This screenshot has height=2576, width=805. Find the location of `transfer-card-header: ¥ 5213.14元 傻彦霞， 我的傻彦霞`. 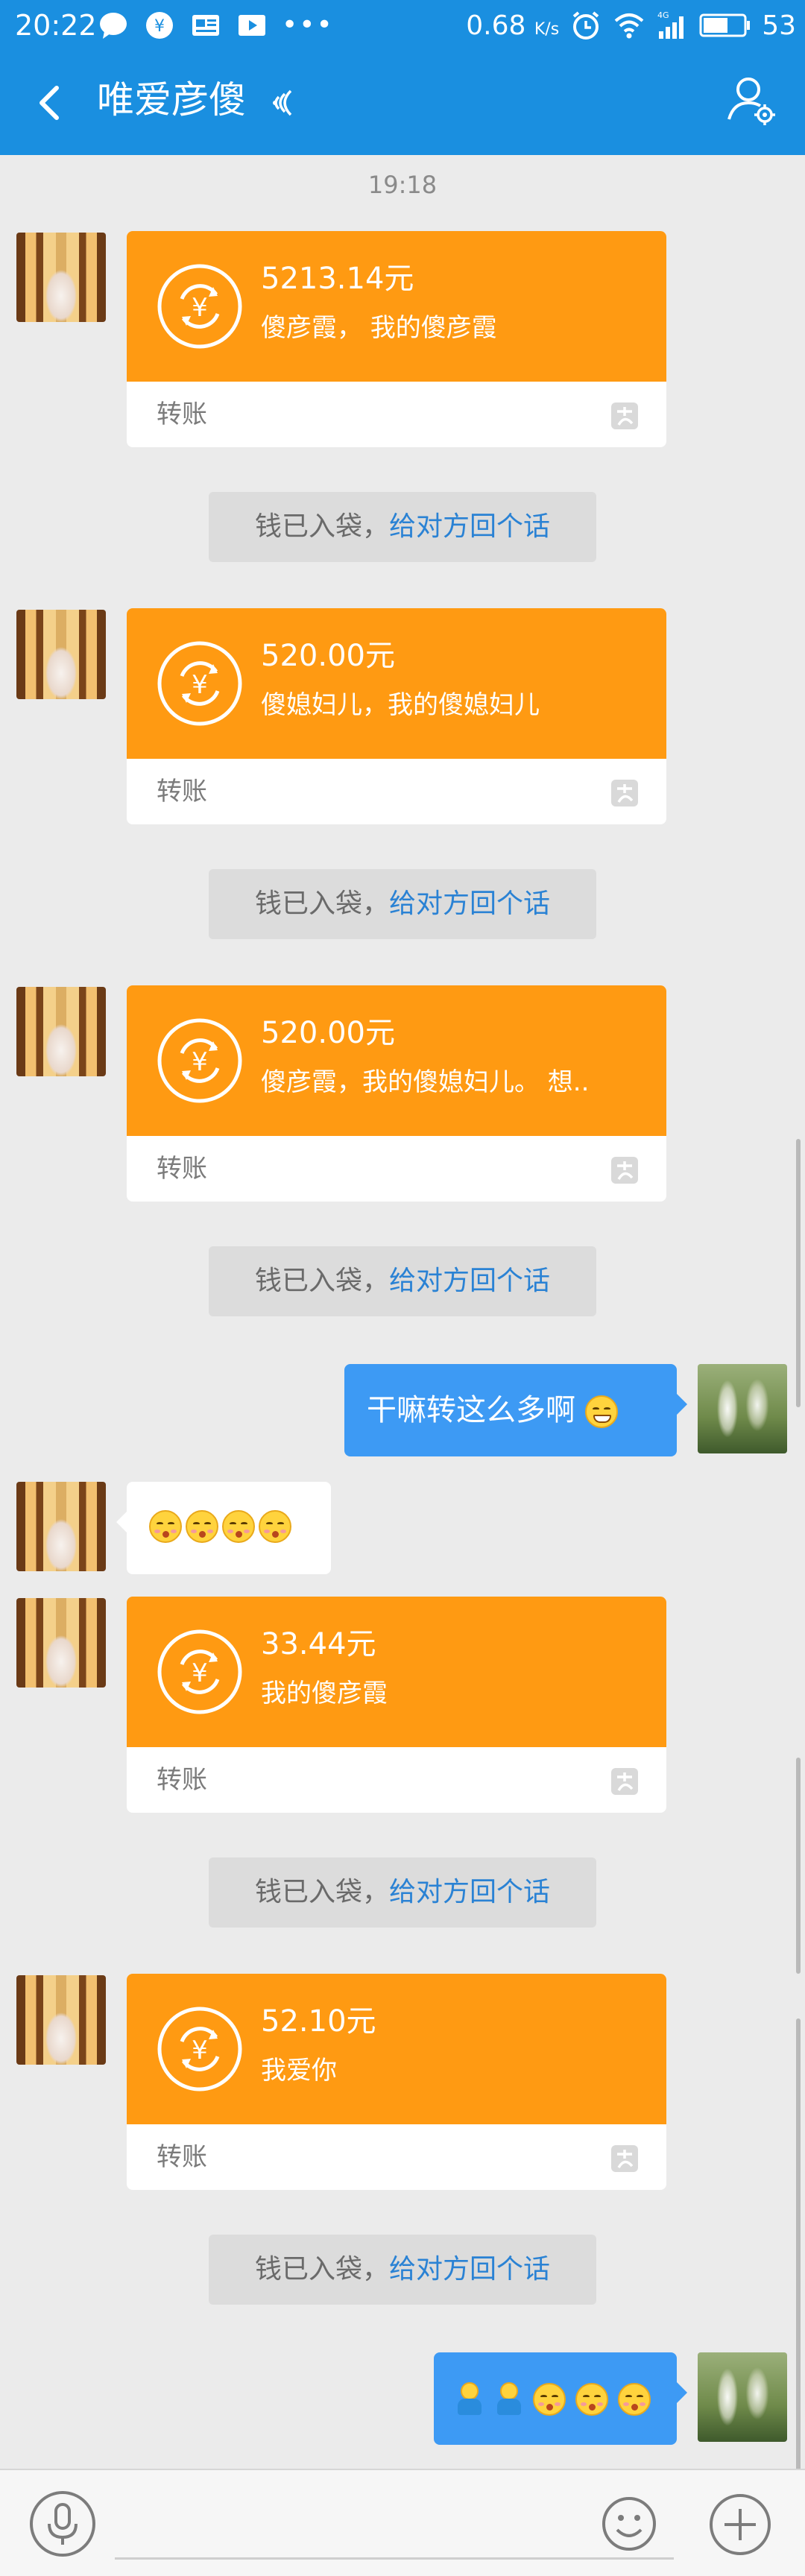

transfer-card-header: ¥ 5213.14元 傻彦霞， 我的傻彦霞 is located at coordinates (396, 306).